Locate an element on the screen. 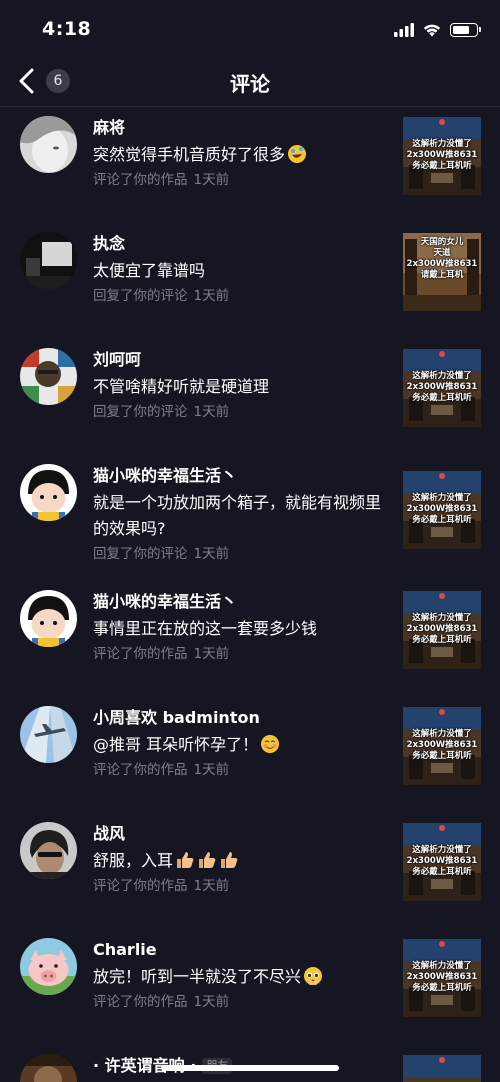 The width and height of the screenshot is (500, 1082). blush-emoji-icon is located at coordinates (270, 744).